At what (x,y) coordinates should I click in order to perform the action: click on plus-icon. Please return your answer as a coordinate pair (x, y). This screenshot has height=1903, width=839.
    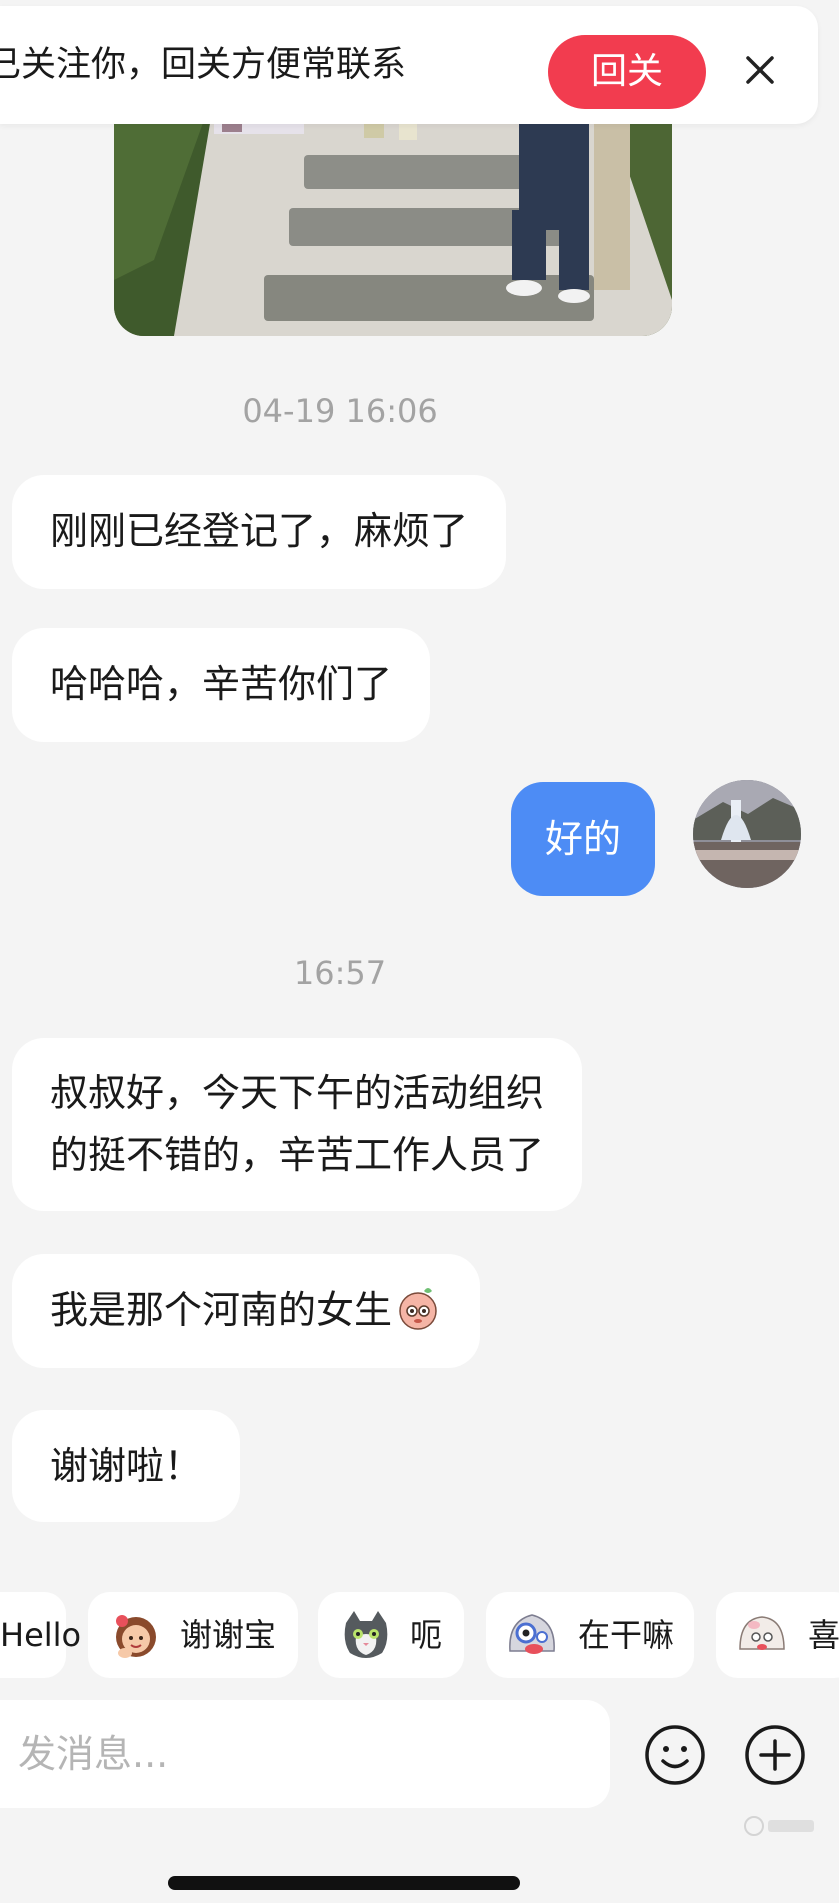
    Looking at the image, I should click on (775, 1755).